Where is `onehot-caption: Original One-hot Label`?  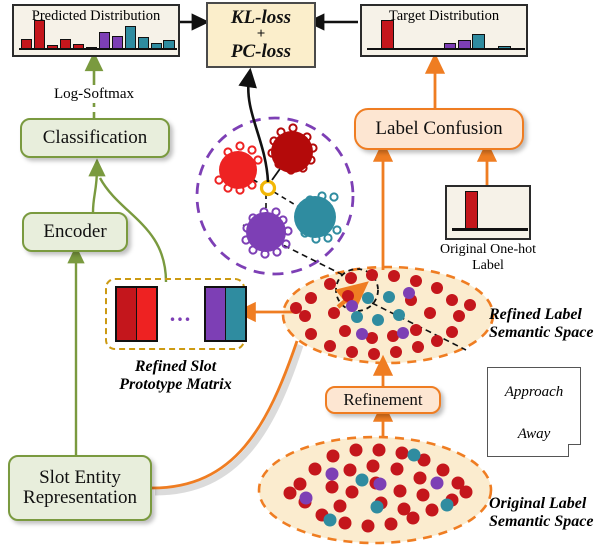 onehot-caption: Original One-hot Label is located at coordinates (488, 257).